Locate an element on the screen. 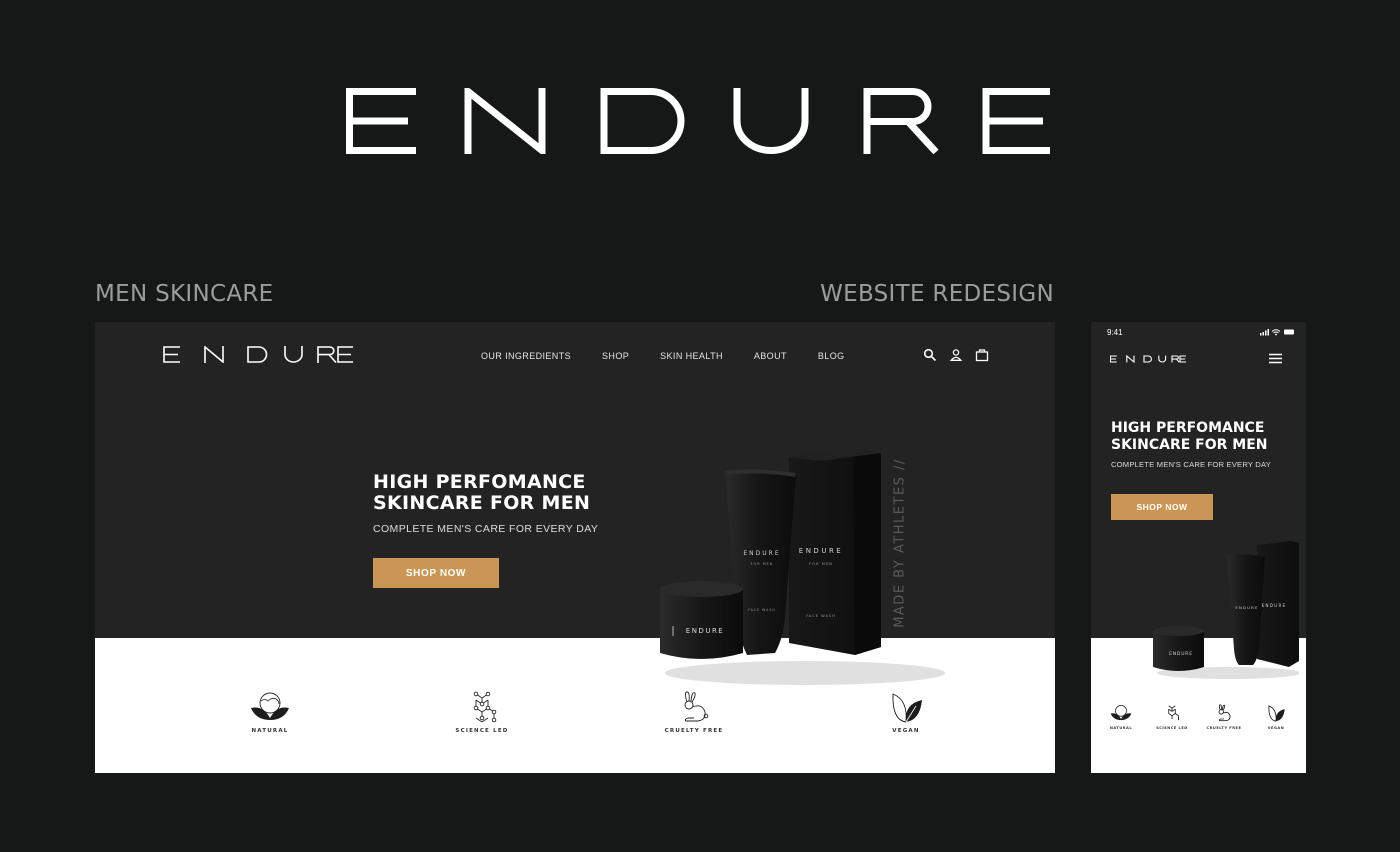 This screenshot has height=852, width=1400. mobile-jar-brand-text: ENDURE is located at coordinates (1181, 654).